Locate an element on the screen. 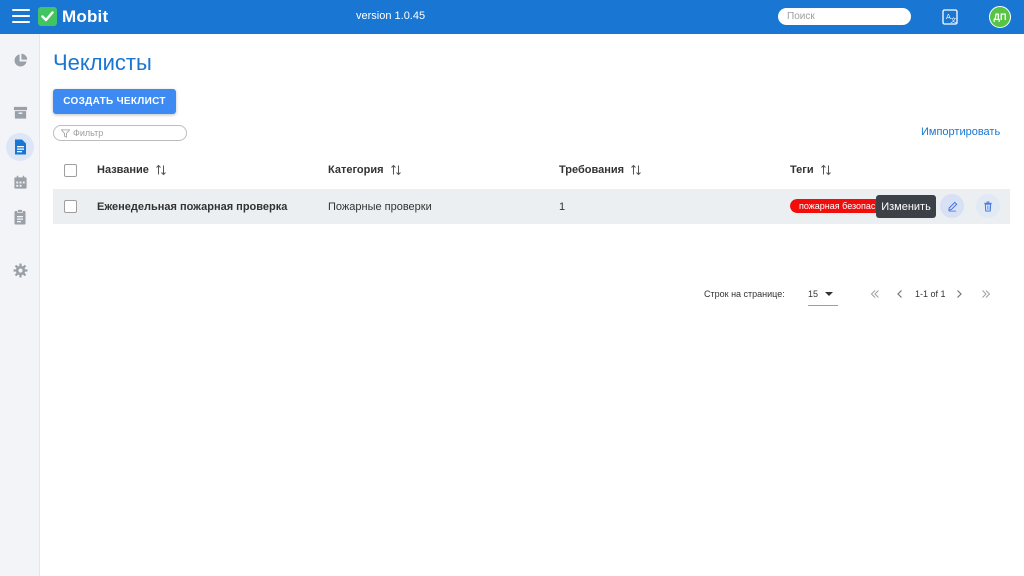 The height and width of the screenshot is (576, 1024). column-header-category: Категория is located at coordinates (365, 170).